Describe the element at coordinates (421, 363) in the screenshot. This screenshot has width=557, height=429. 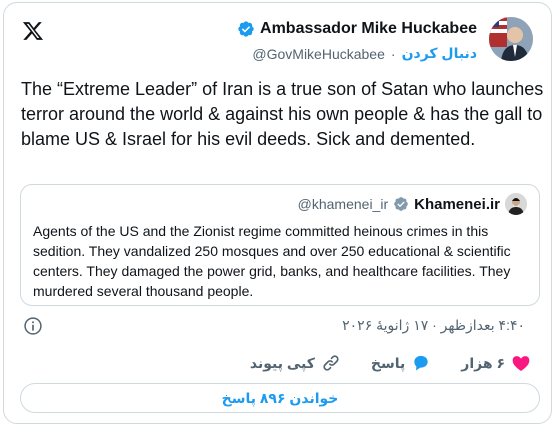
I see `reply-icon` at that location.